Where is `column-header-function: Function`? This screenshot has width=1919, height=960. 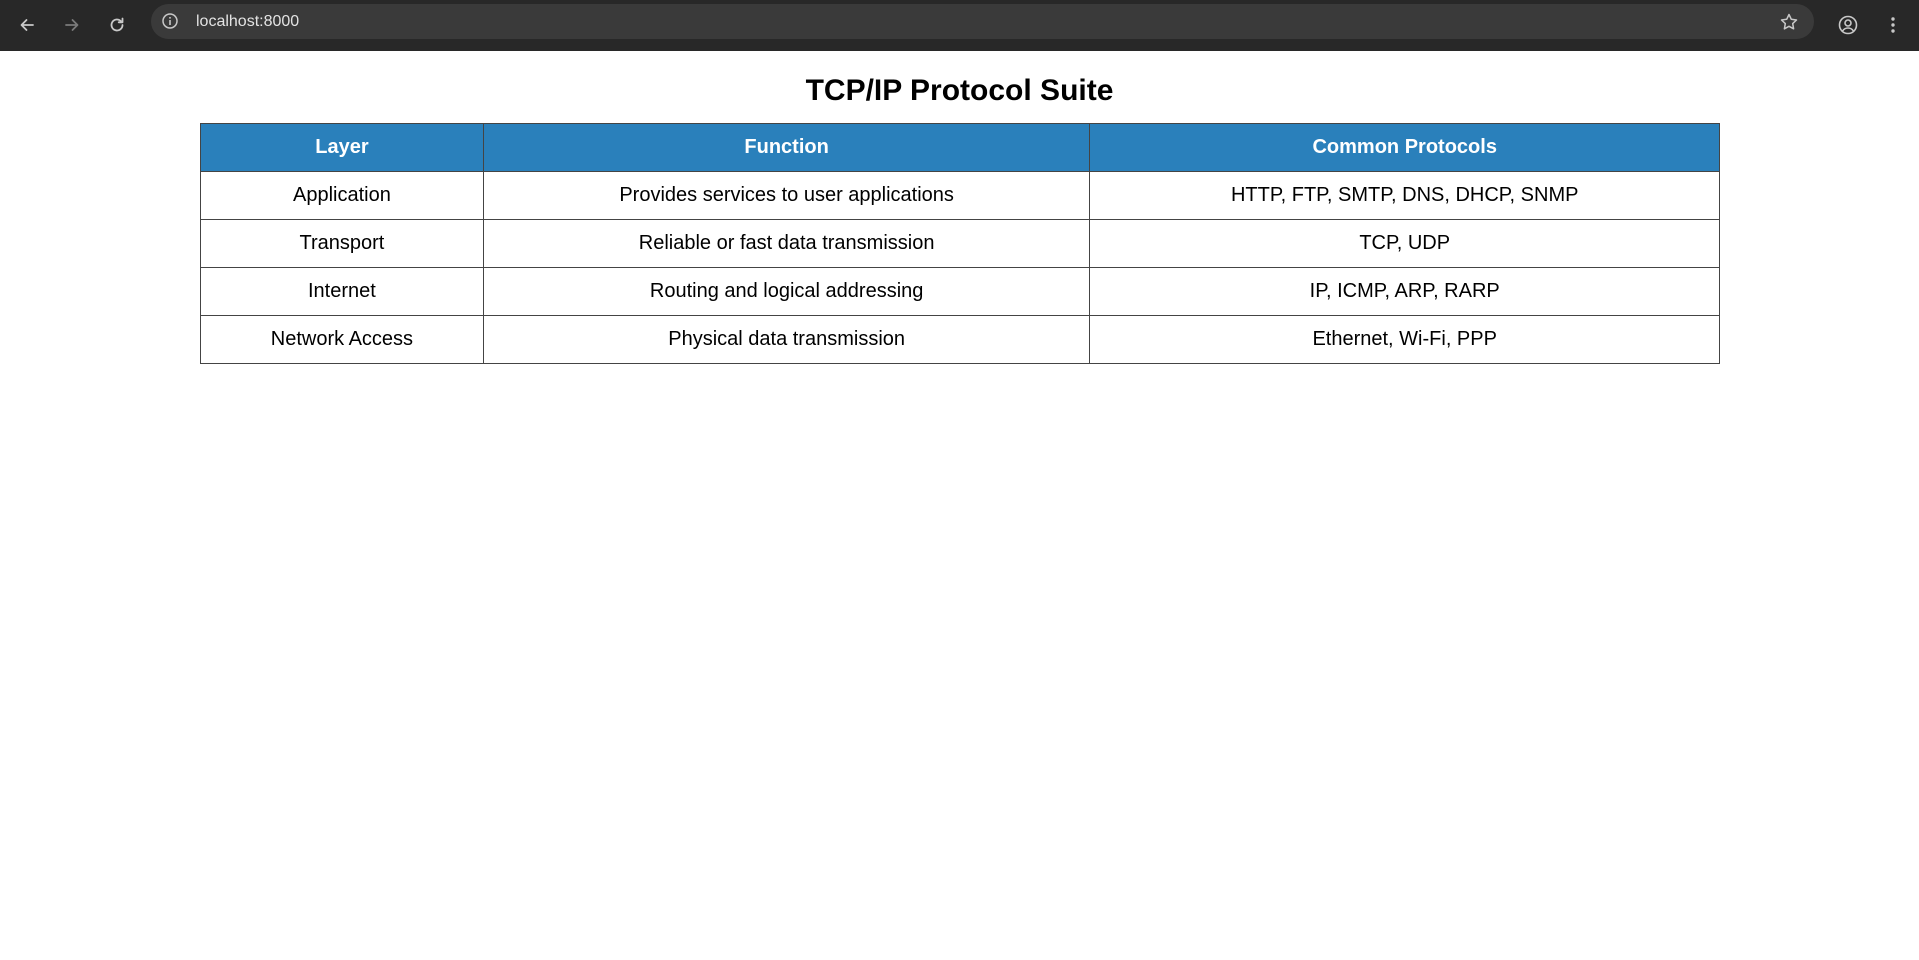
column-header-function: Function is located at coordinates (786, 147).